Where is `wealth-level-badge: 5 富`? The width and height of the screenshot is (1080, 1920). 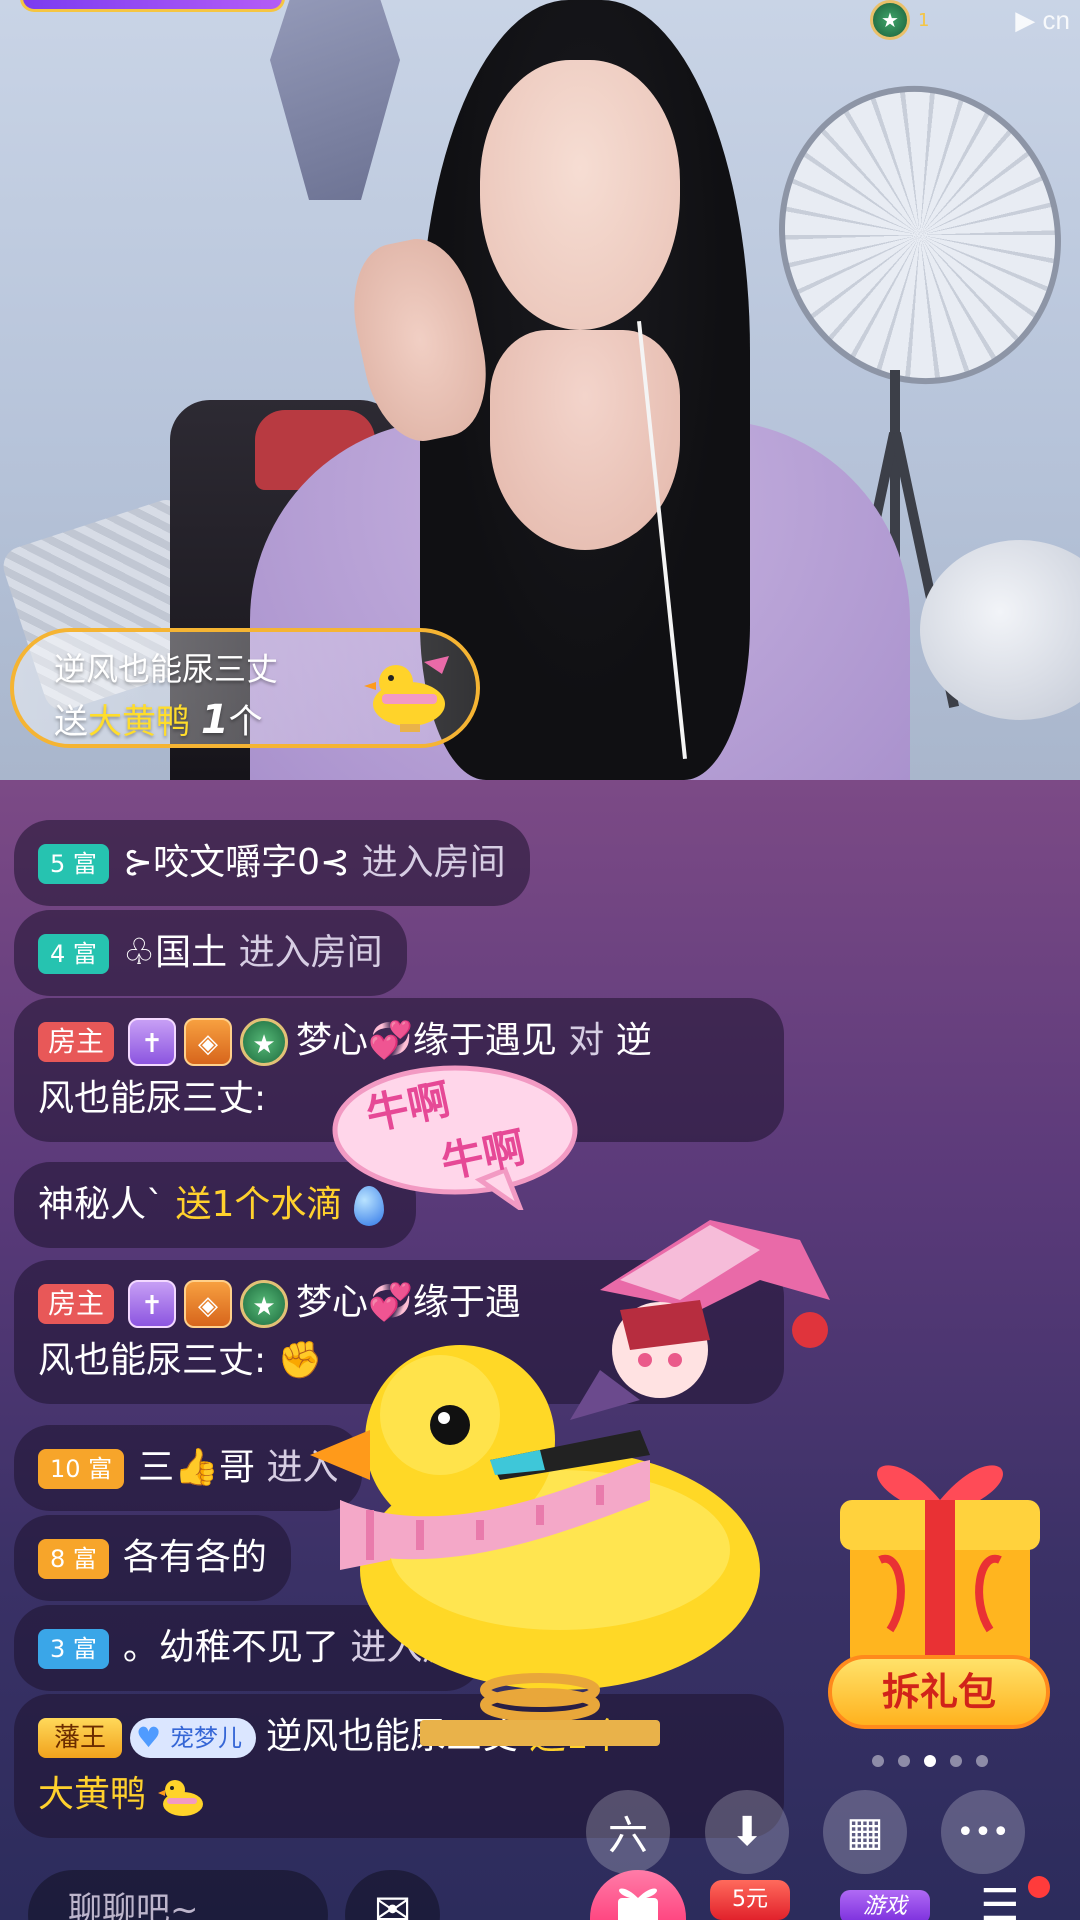
wealth-level-badge: 5 富 is located at coordinates (73, 864).